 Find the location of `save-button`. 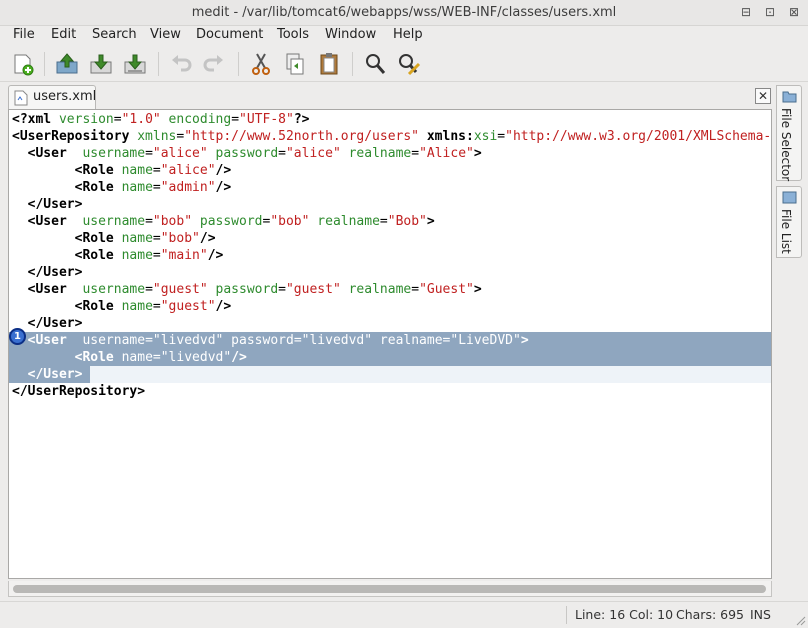

save-button is located at coordinates (101, 64).